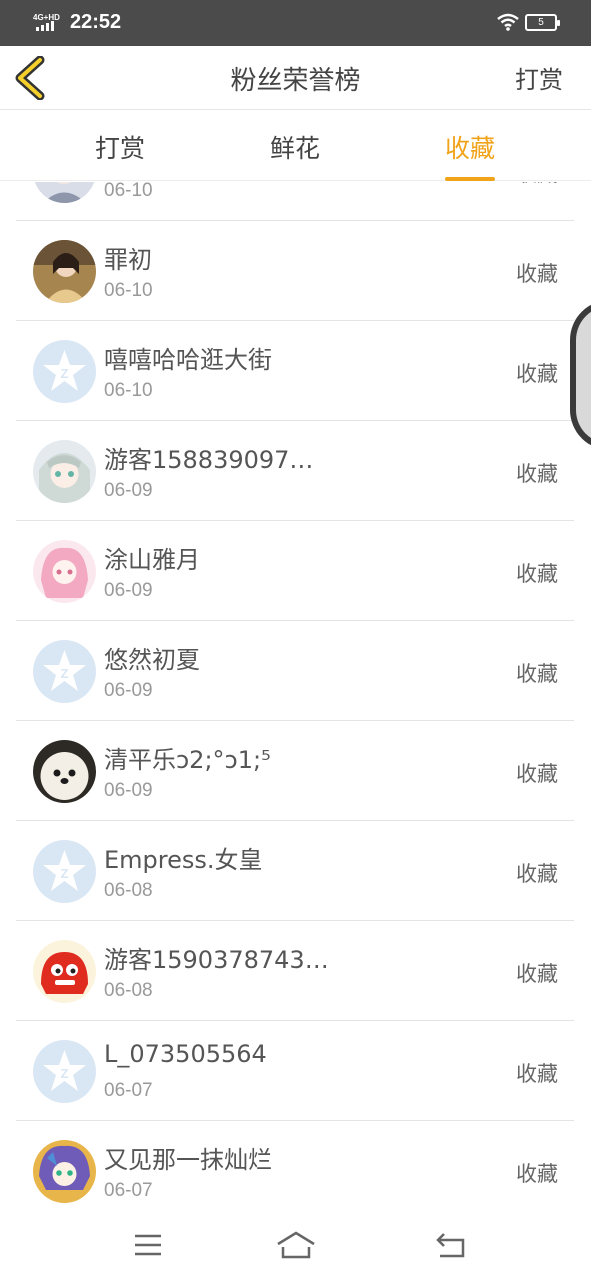  I want to click on nav-bar: 粉丝荣誉榜 打赏, so click(295, 78).